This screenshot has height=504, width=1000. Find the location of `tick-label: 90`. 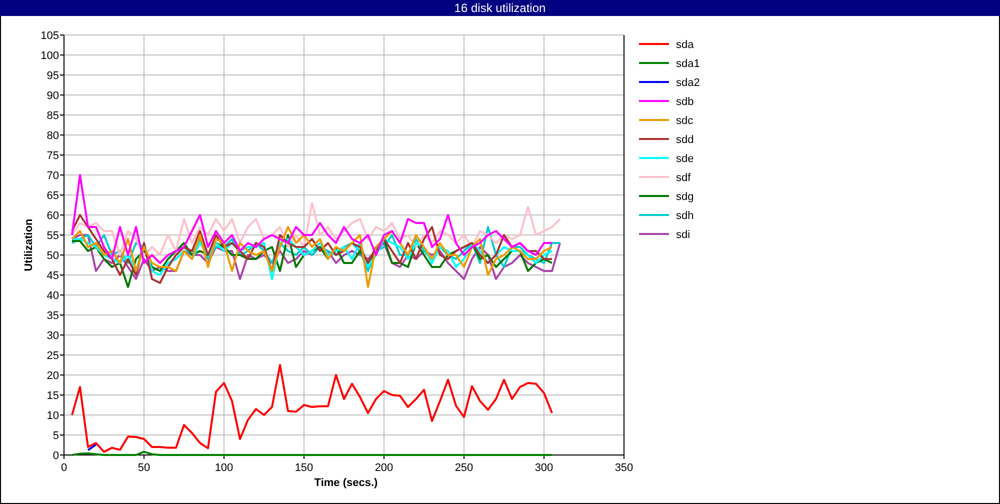

tick-label: 90 is located at coordinates (52, 96).